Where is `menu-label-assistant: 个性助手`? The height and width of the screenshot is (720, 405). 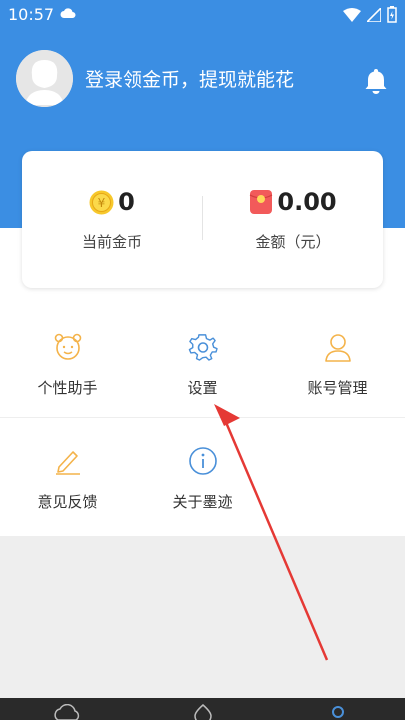 menu-label-assistant: 个性助手 is located at coordinates (67, 388).